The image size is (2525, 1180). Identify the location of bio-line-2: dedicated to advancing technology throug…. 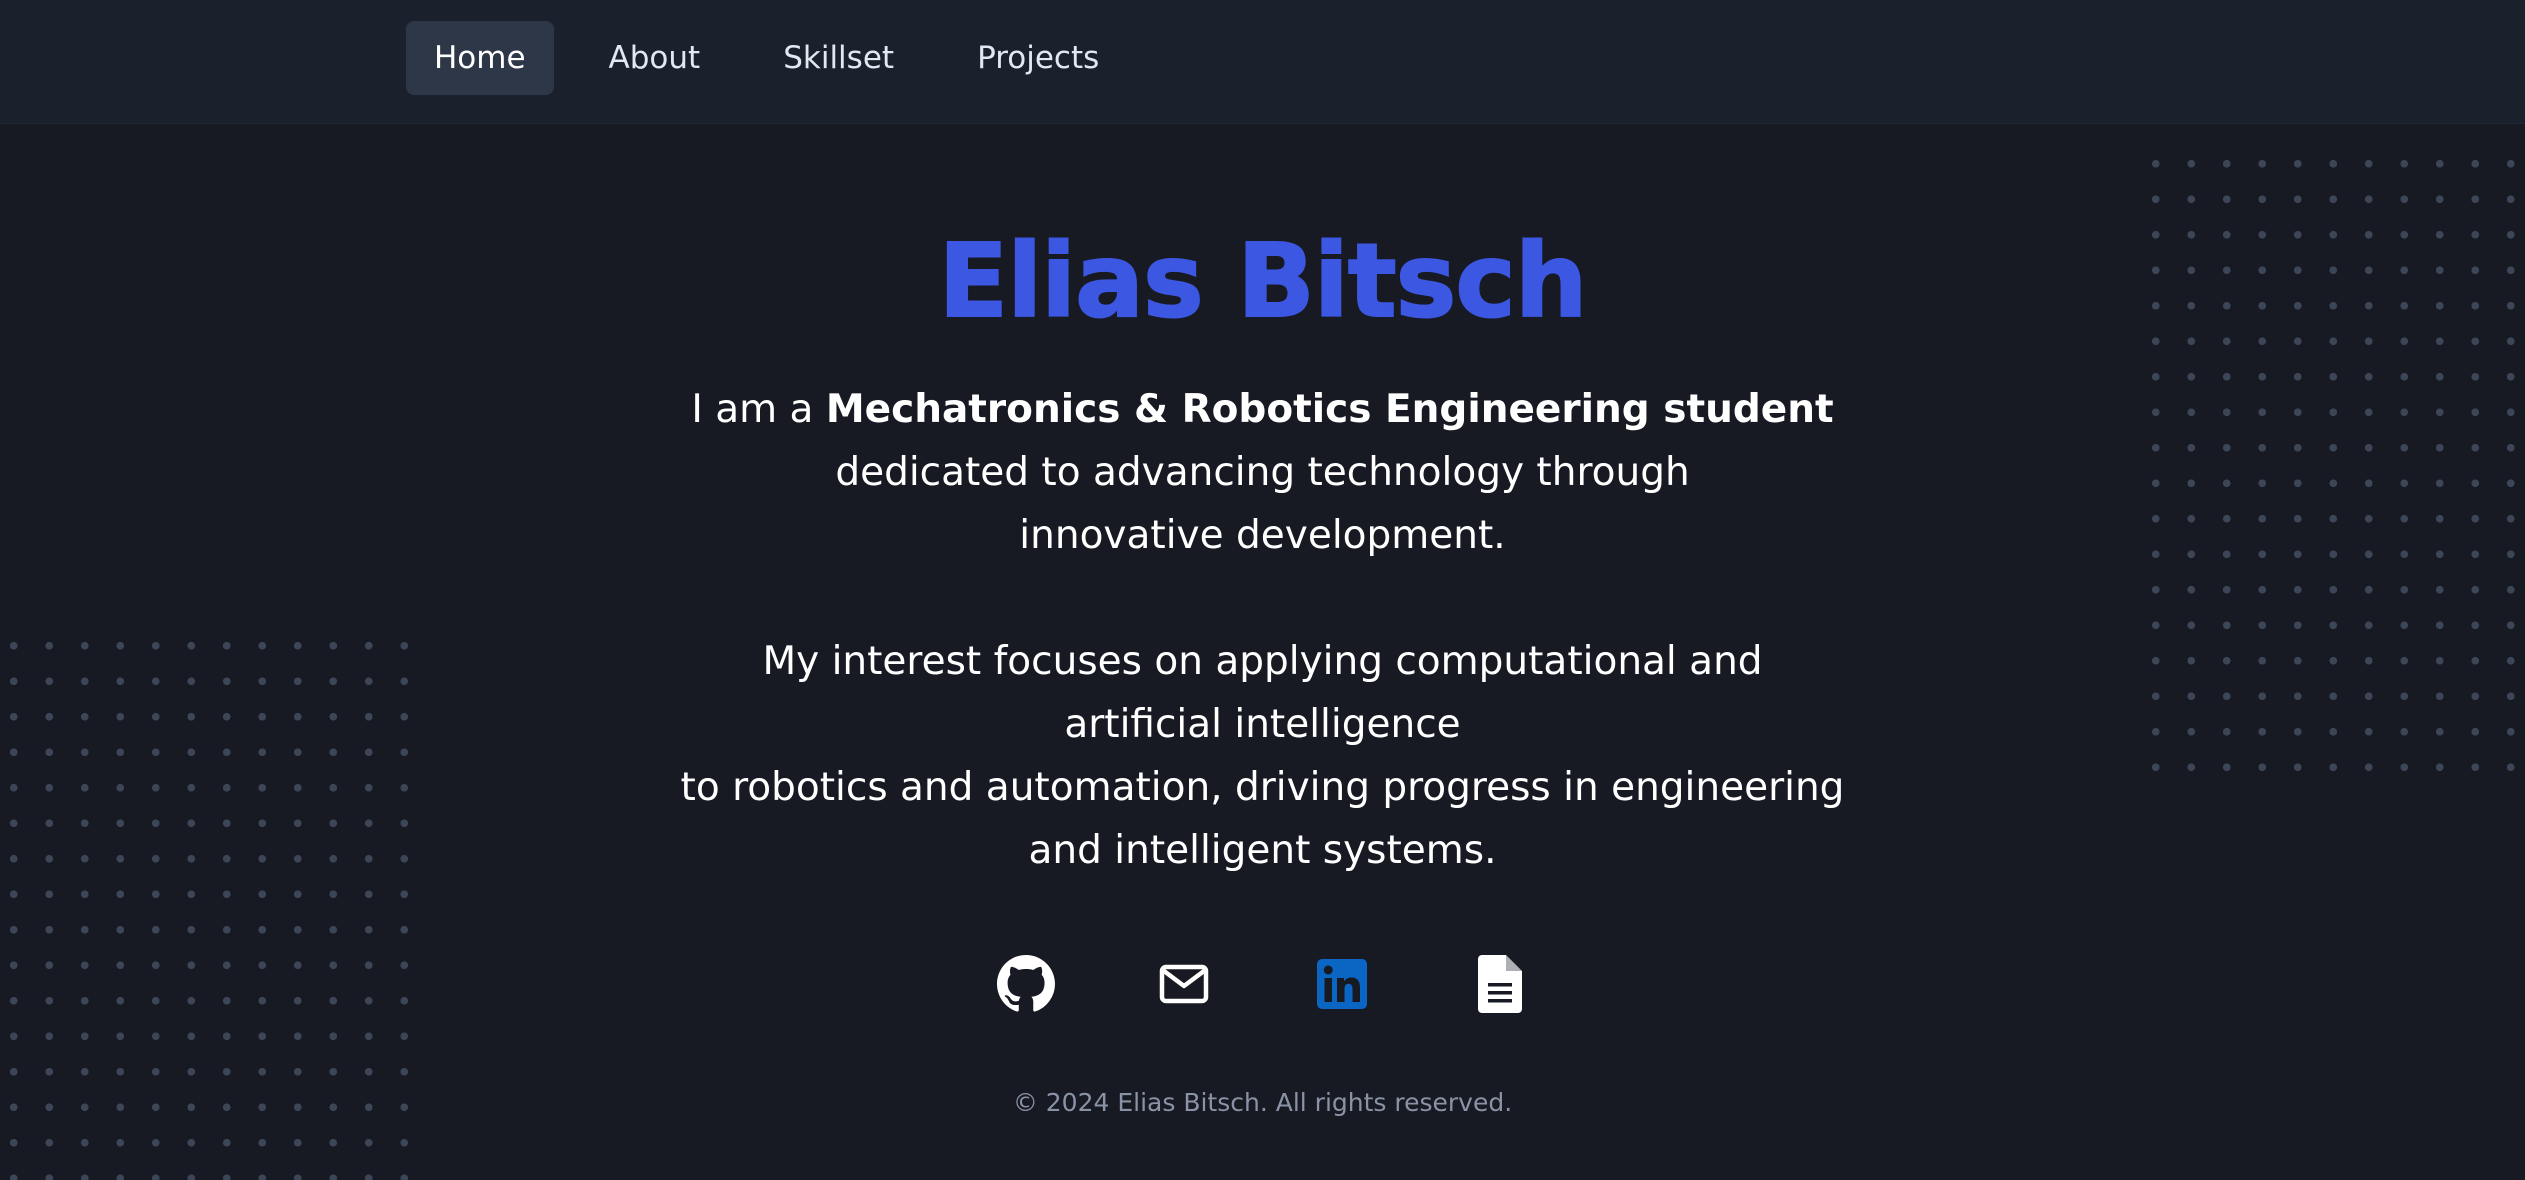
(1262, 472).